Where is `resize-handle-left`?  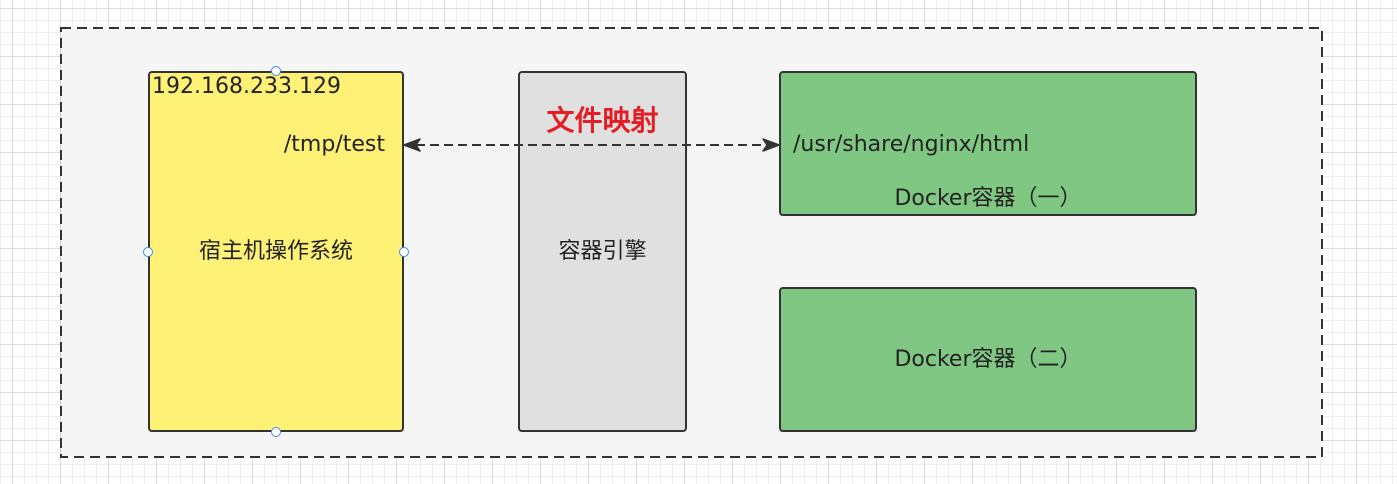
resize-handle-left is located at coordinates (148, 252).